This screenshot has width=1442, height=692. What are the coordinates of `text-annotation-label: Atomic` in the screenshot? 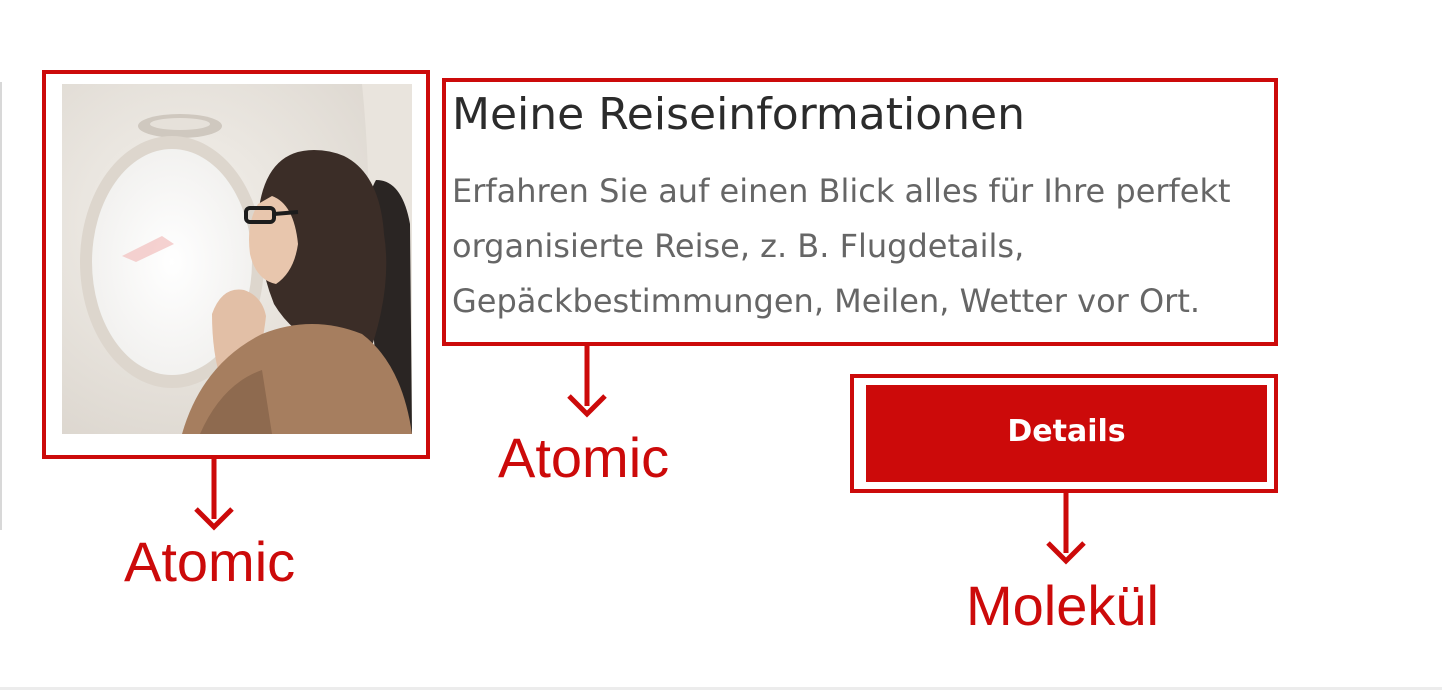 It's located at (584, 457).